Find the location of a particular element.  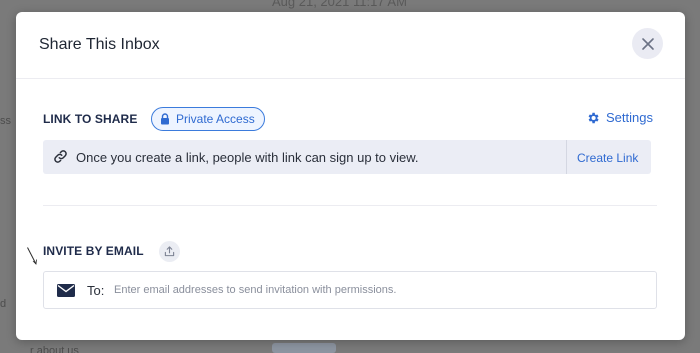

invite-email-field: To: is located at coordinates (350, 290).